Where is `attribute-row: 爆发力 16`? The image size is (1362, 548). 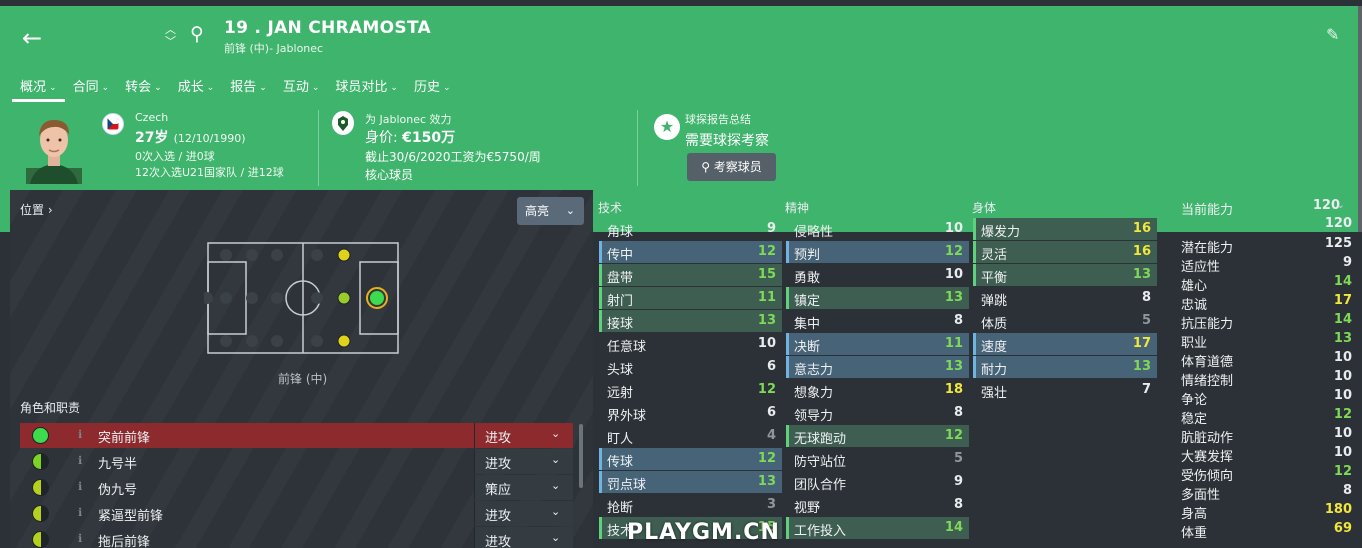 attribute-row: 爆发力 16 is located at coordinates (1065, 229).